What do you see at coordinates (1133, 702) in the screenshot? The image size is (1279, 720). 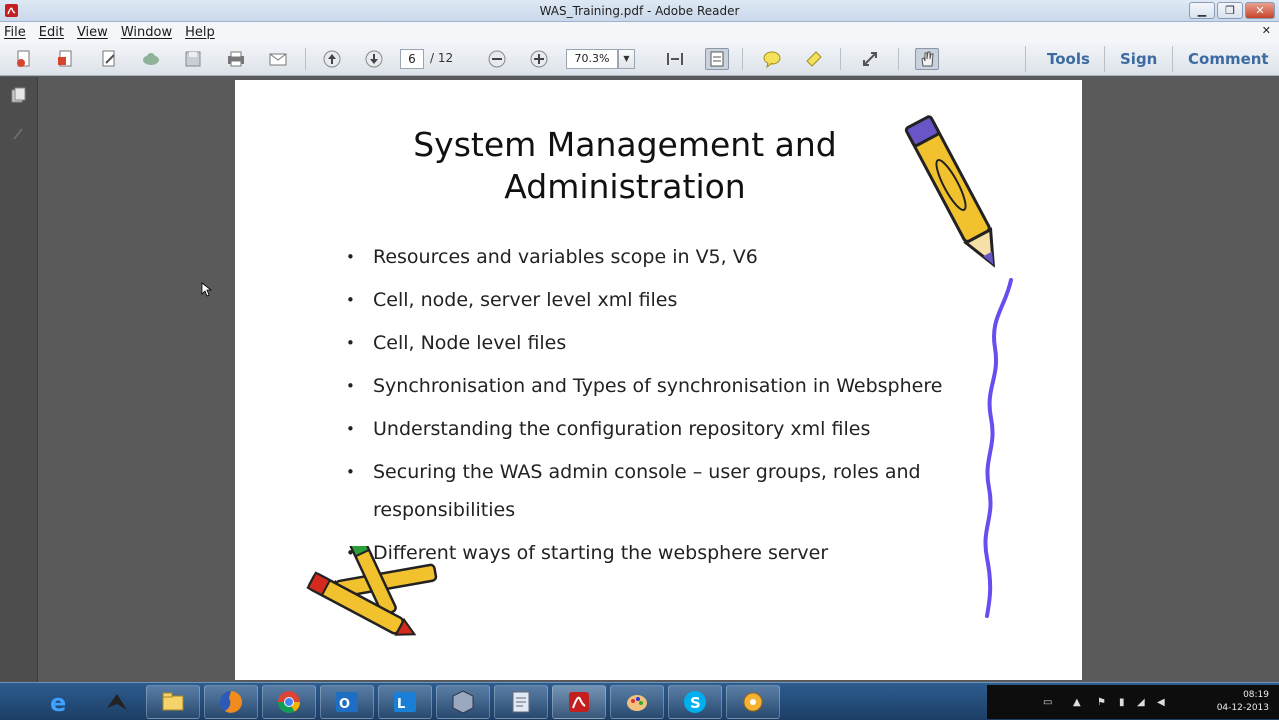 I see `system-tray: ▭ ▲ ⚑ ▮ ◢ ◀ 08:19 04-12-2013` at bounding box center [1133, 702].